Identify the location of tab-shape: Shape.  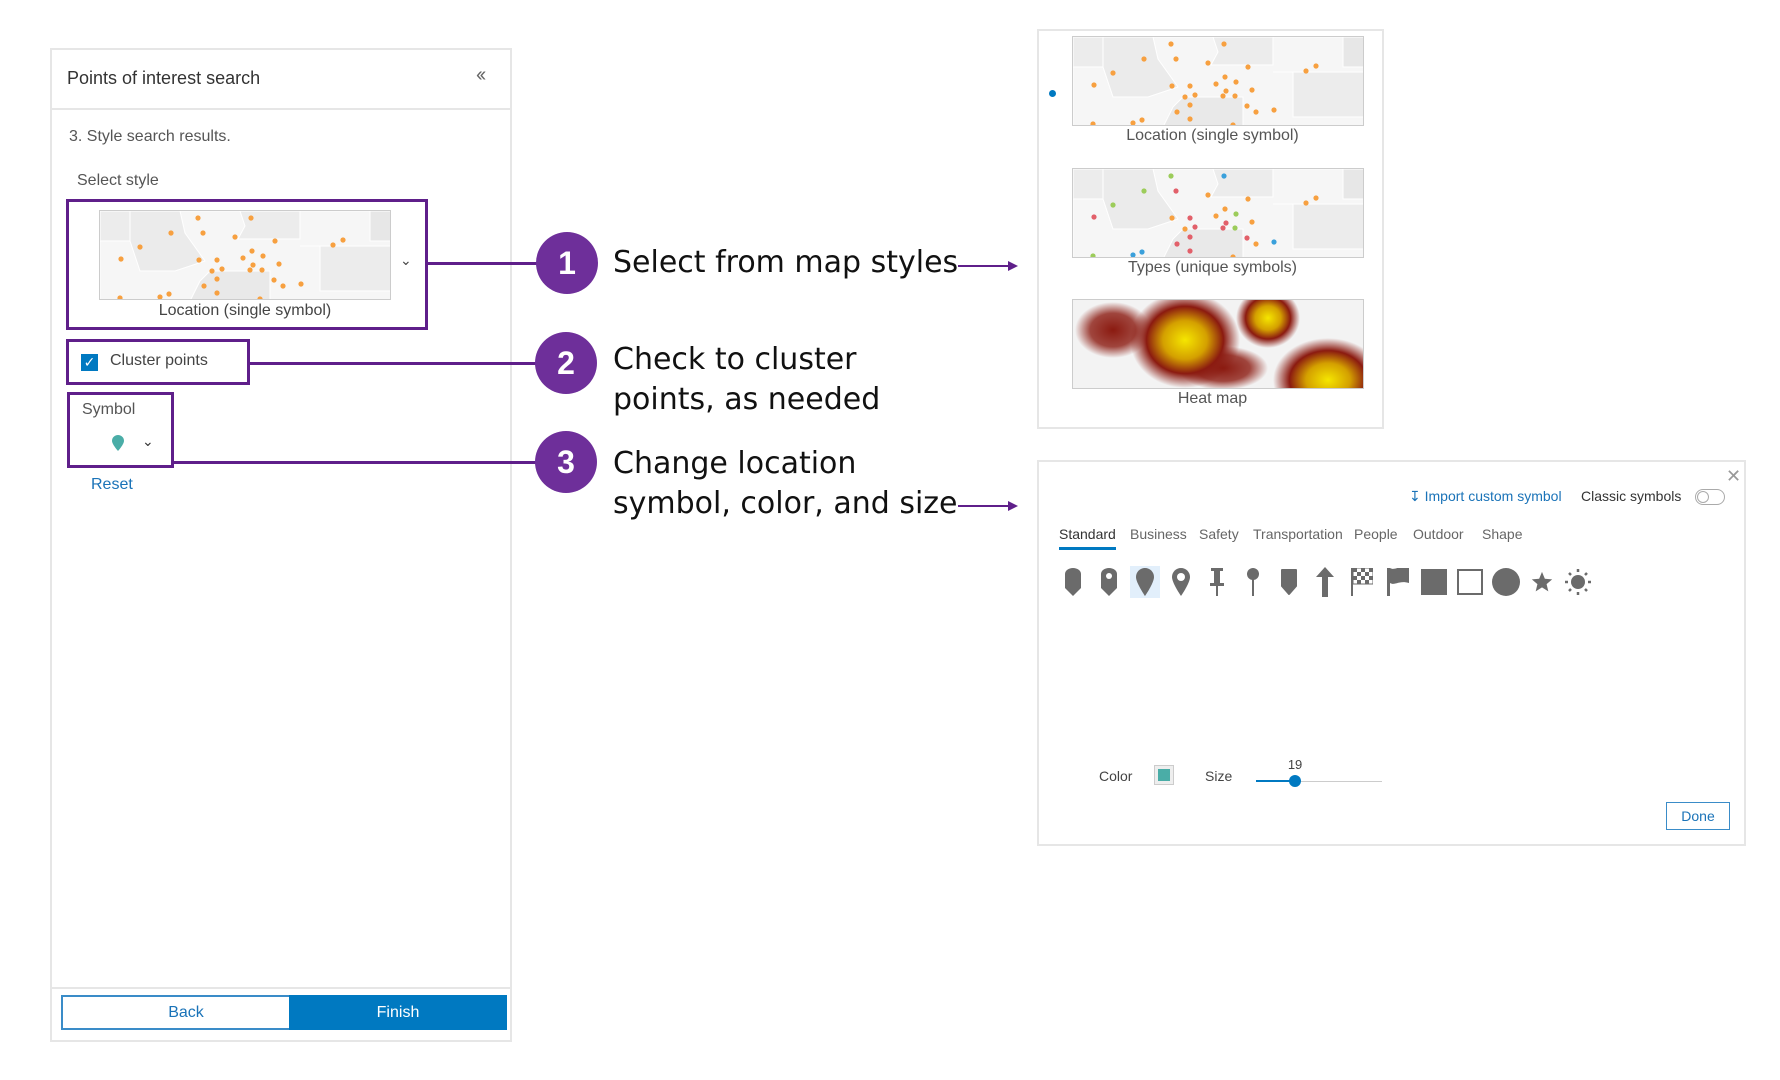
(1502, 534).